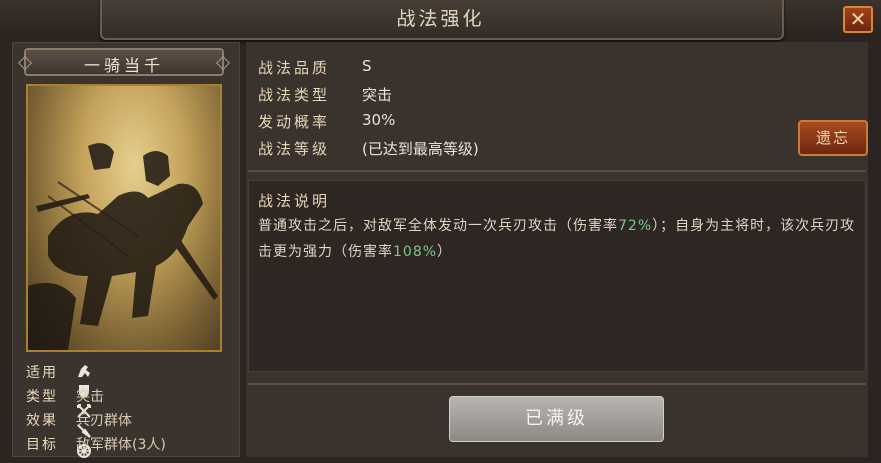 Image resolution: width=881 pixels, height=463 pixels. I want to click on level-value: (已达到最高等级), so click(420, 149).